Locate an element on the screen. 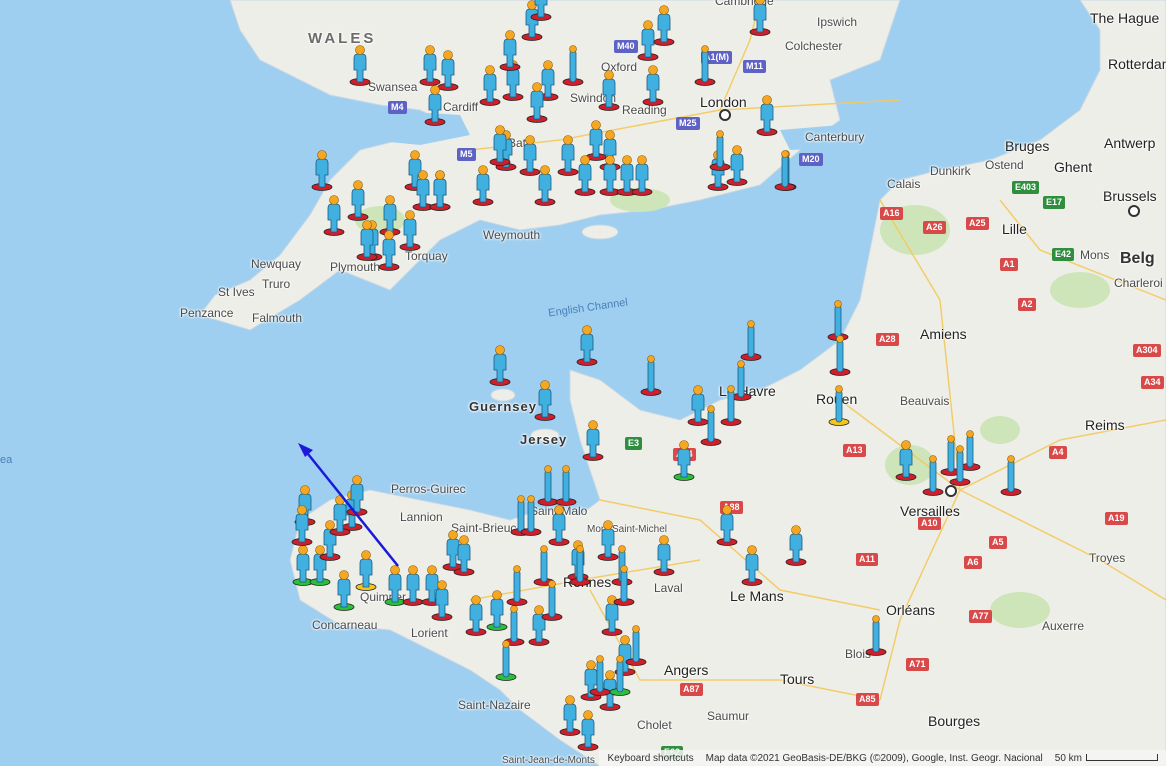  road-shield: A26 is located at coordinates (934, 227).